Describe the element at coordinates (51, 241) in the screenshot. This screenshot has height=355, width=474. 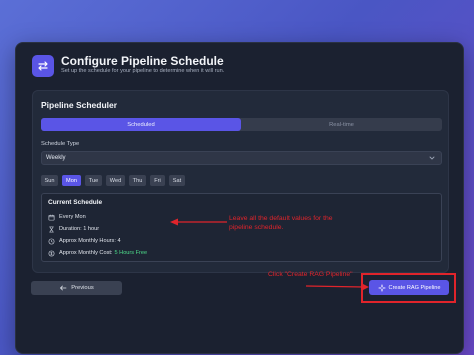
I see `clock-icon` at that location.